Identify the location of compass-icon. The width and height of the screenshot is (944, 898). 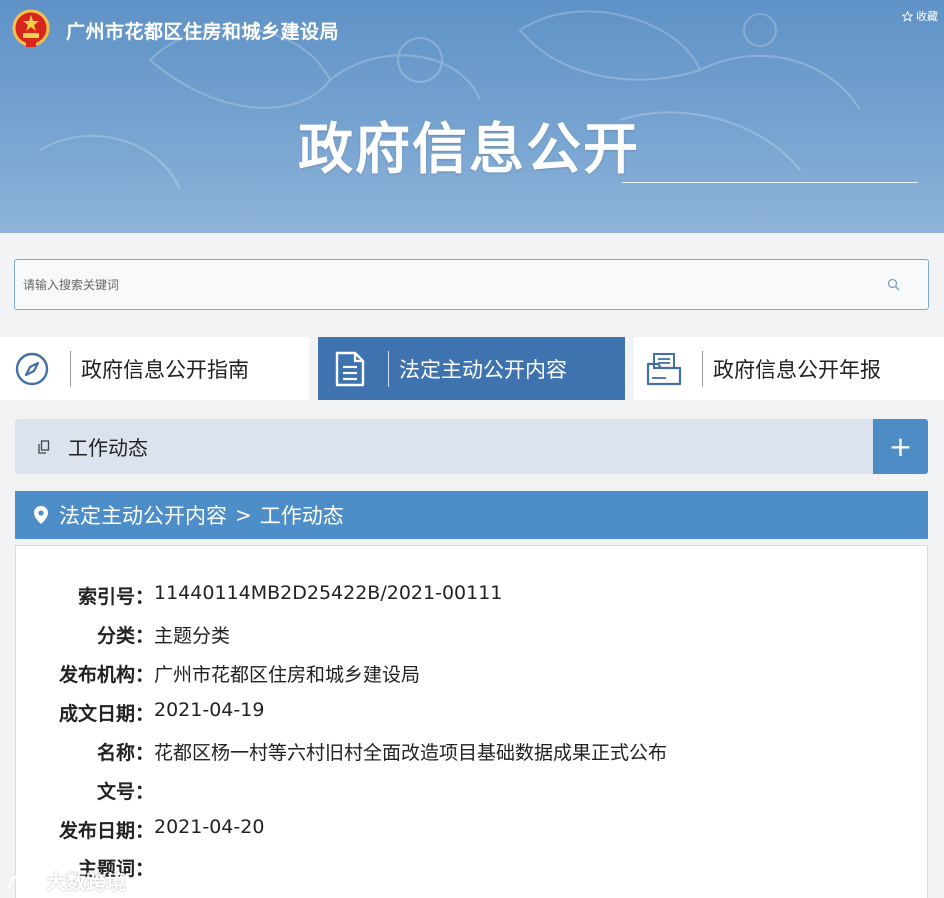
(32, 368).